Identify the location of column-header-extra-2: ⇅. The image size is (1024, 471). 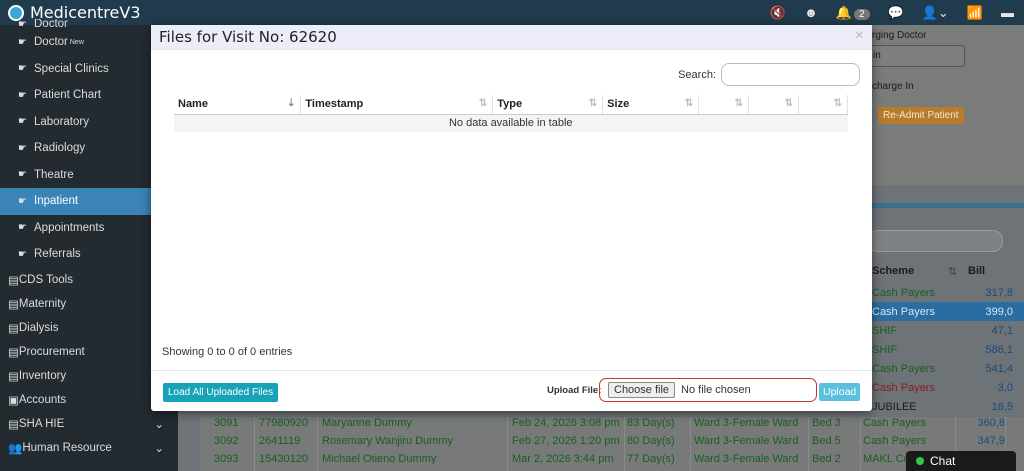
(773, 105).